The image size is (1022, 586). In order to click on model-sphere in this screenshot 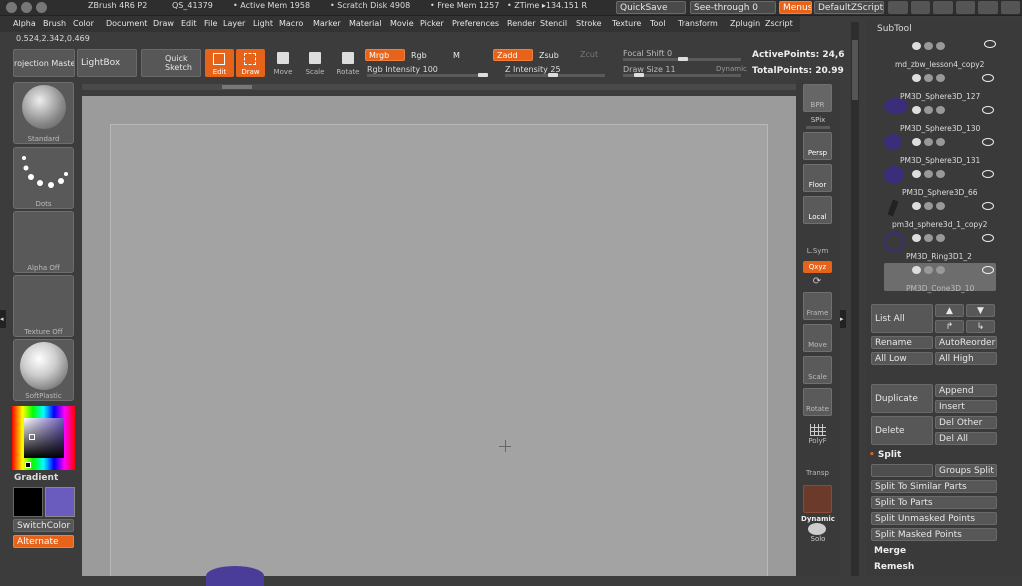, I will do `click(235, 576)`.